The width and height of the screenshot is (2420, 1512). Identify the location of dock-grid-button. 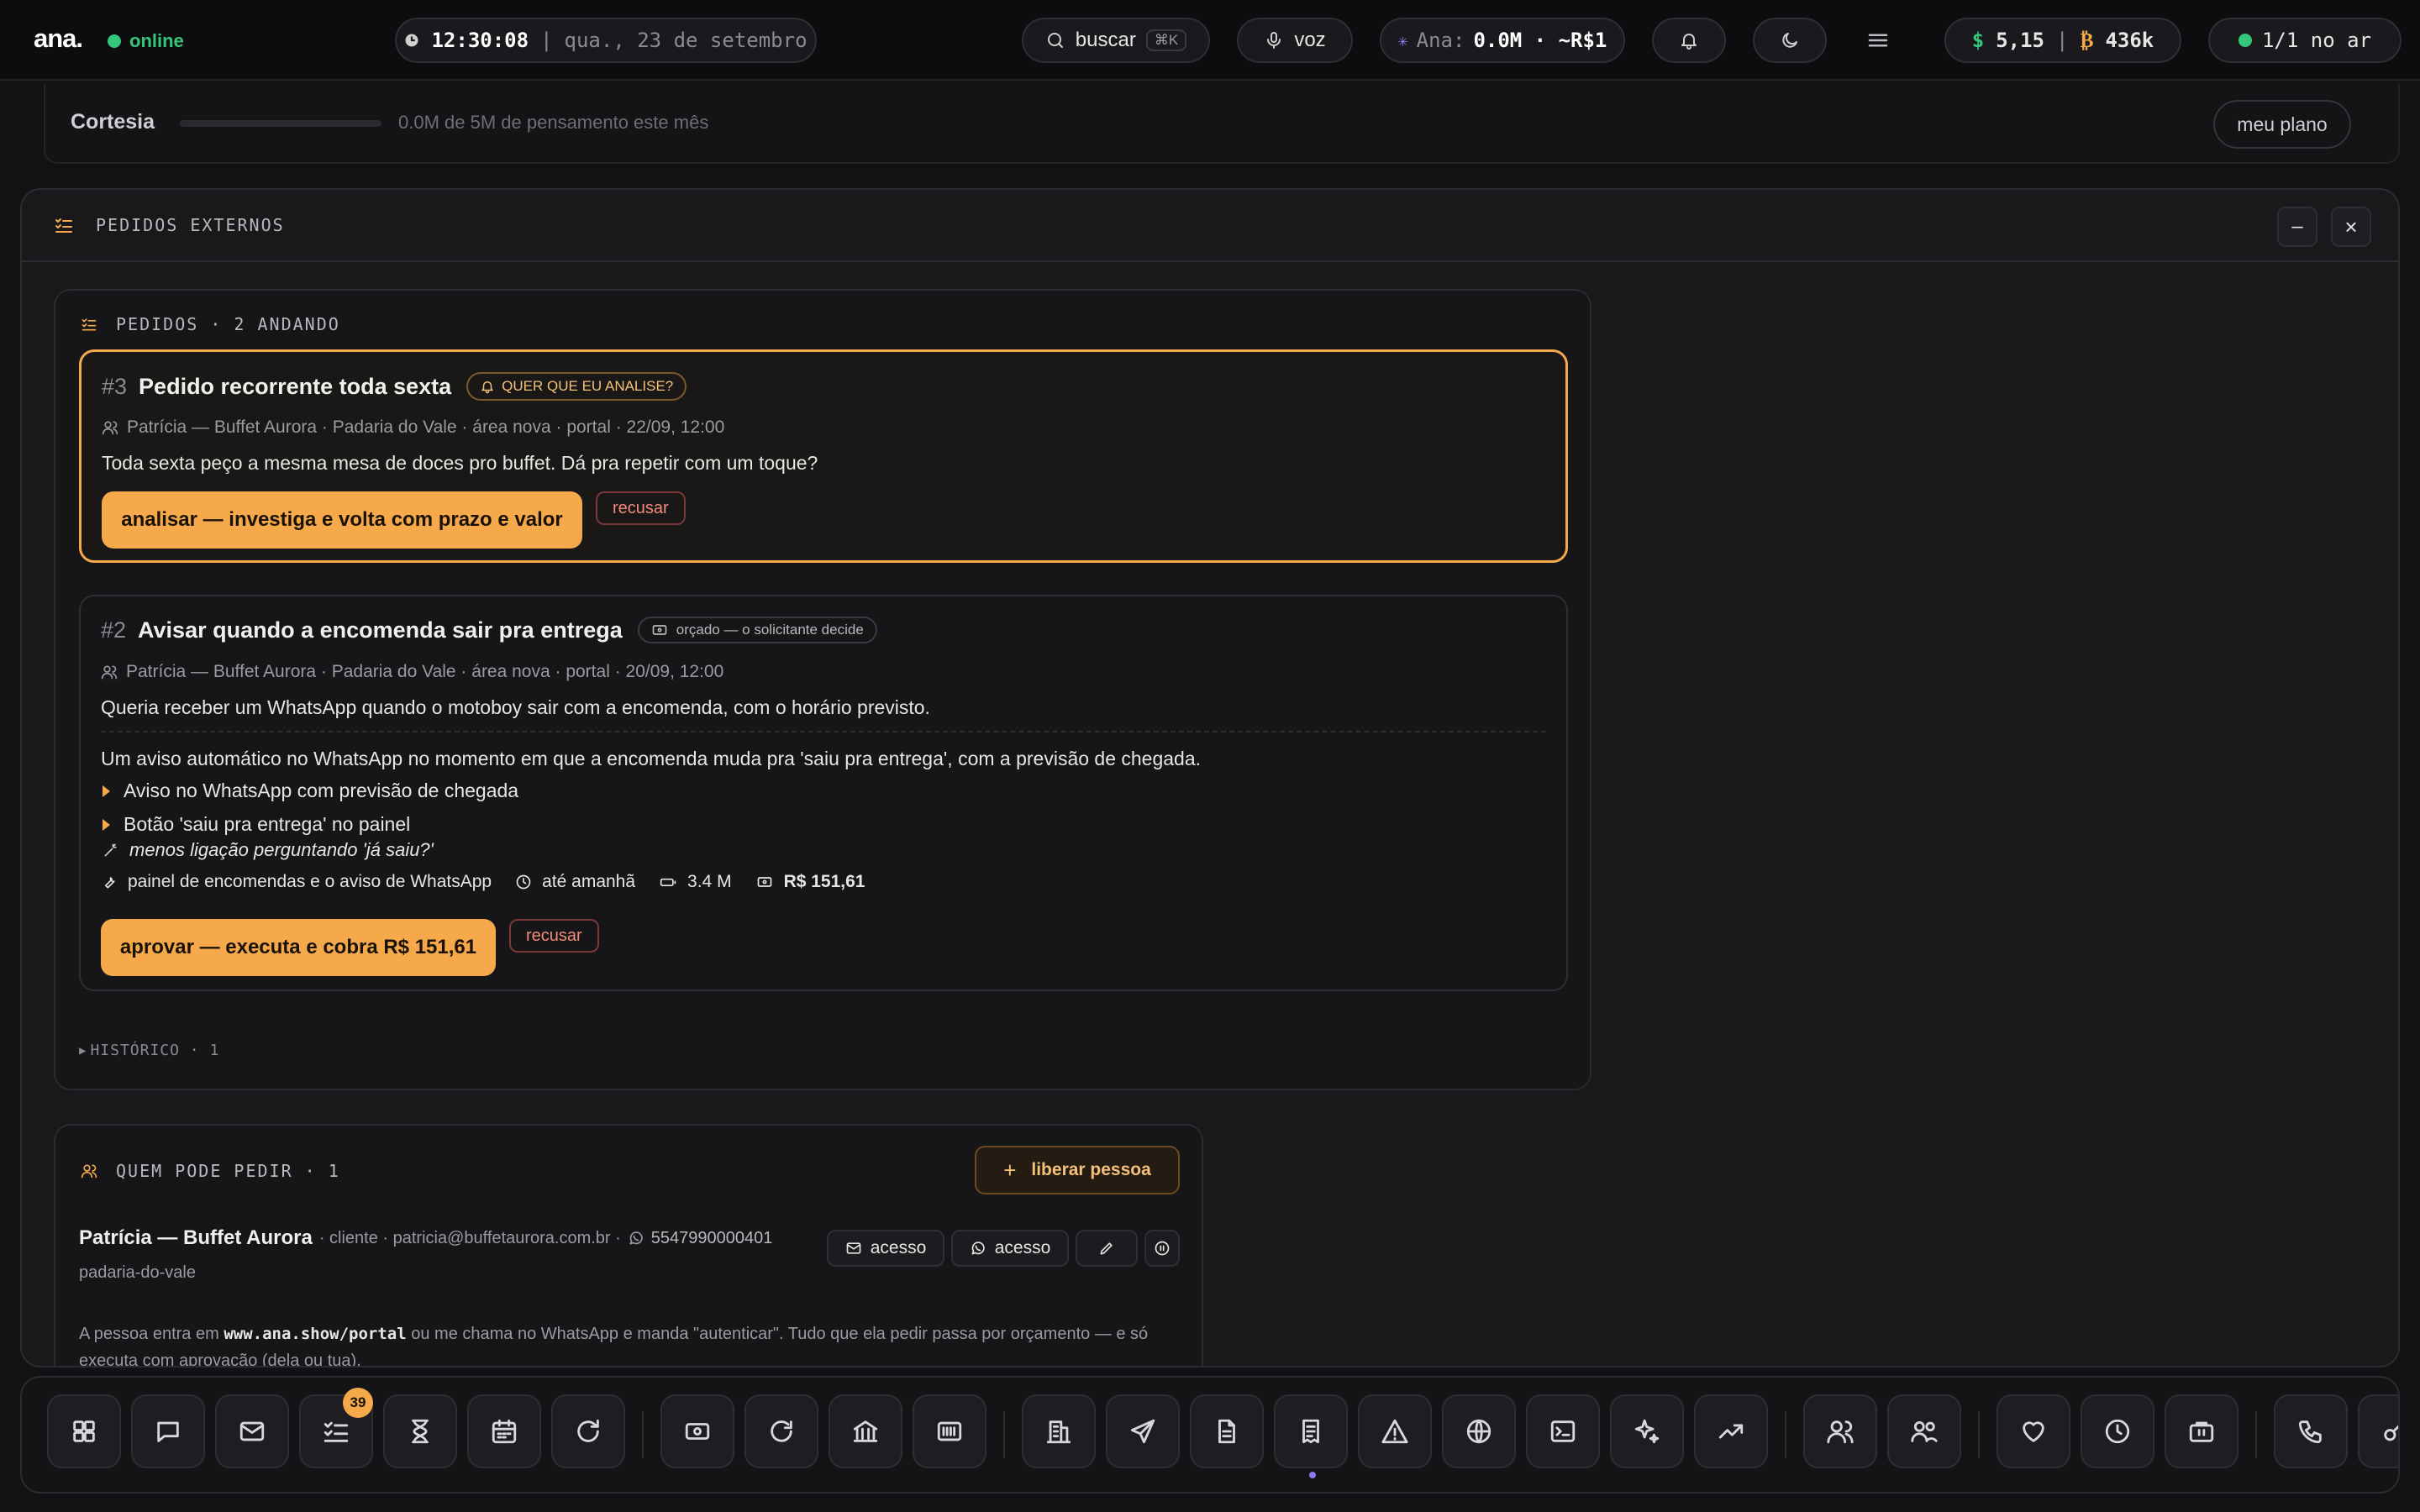
(84, 1431).